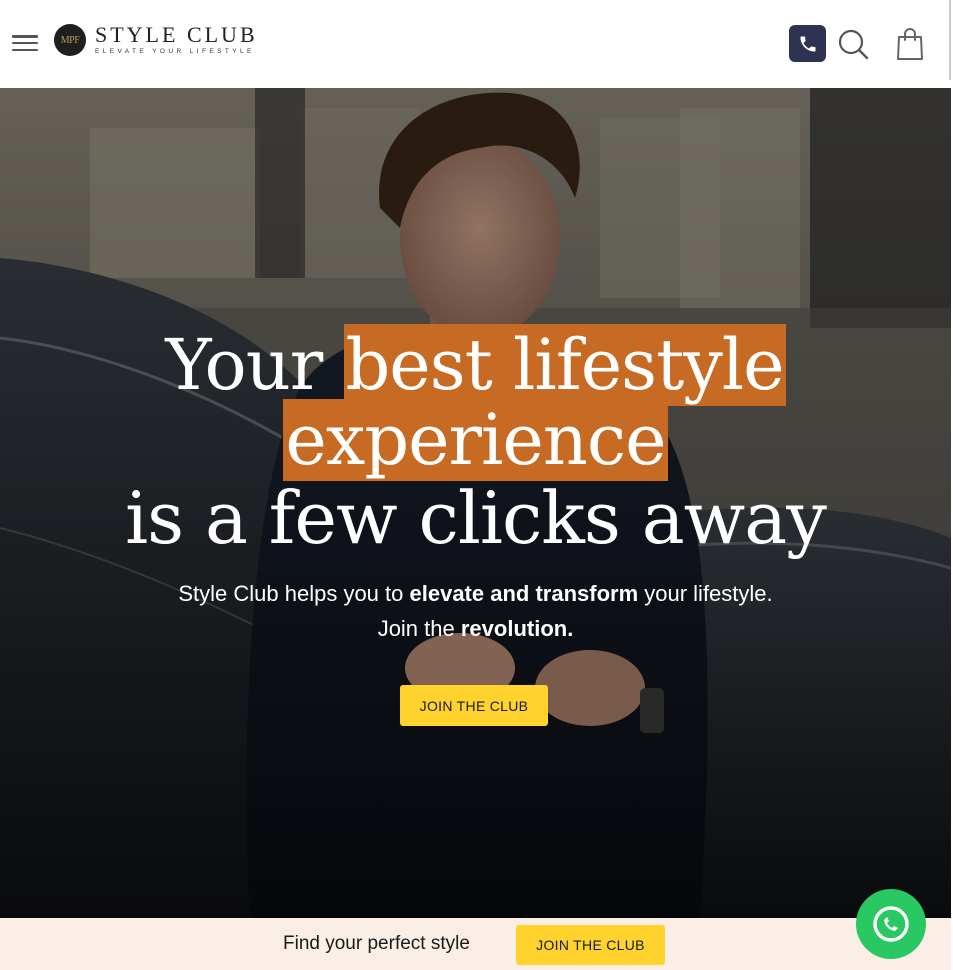  What do you see at coordinates (419, 628) in the screenshot?
I see `subtitle-join: Join the` at bounding box center [419, 628].